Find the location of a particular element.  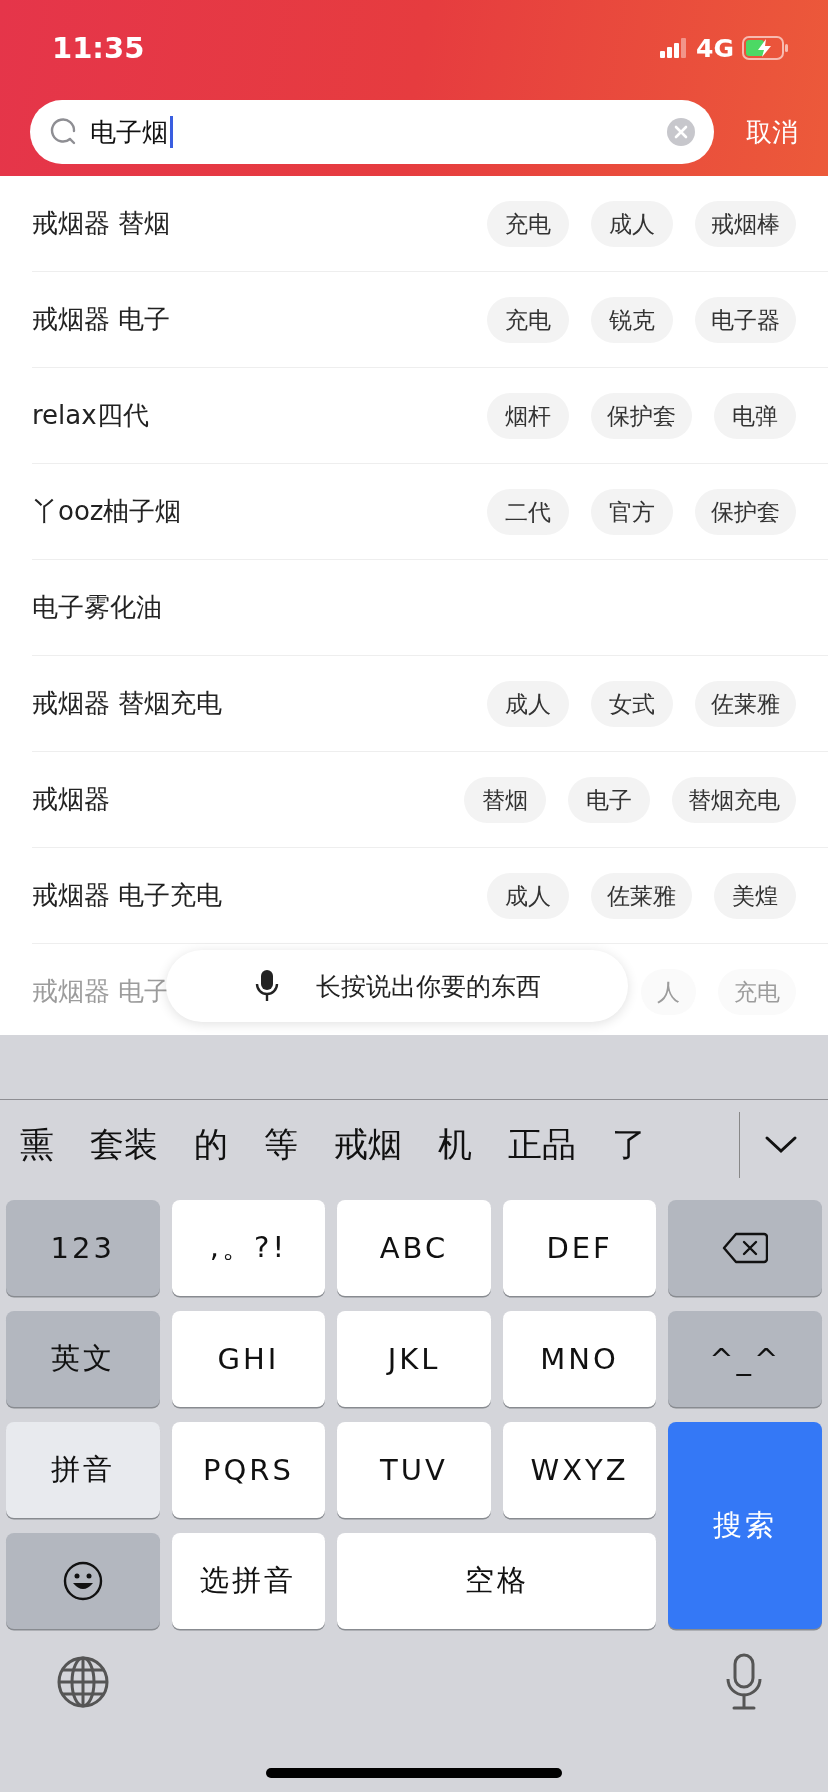

suggestion-tag: 戒烟棒 is located at coordinates (745, 223).